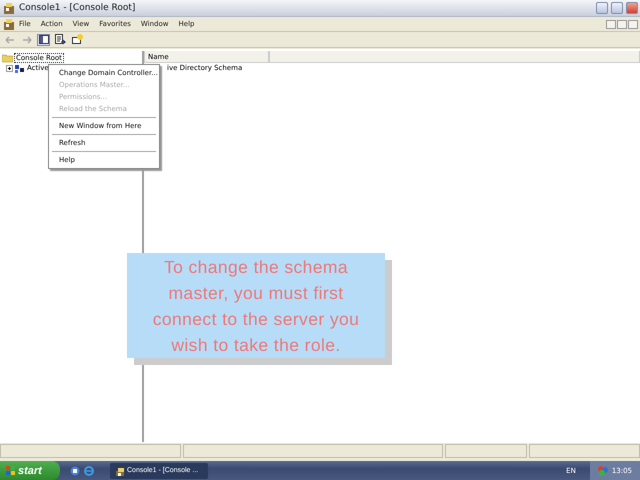 This screenshot has height=480, width=640. Describe the element at coordinates (30, 470) in the screenshot. I see `start-button: start` at that location.